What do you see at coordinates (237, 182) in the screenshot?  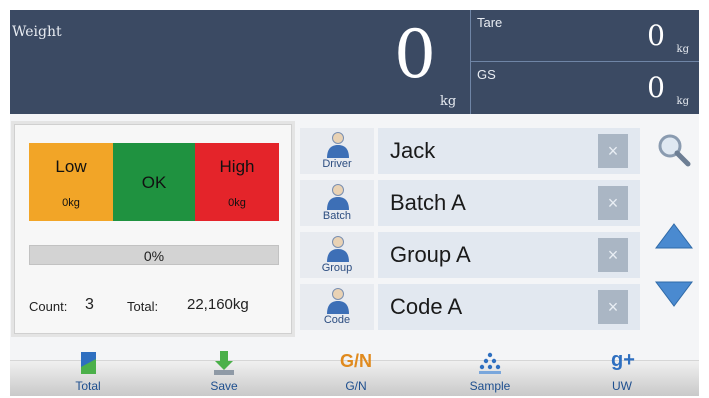 I see `high-zone: High 0kg` at bounding box center [237, 182].